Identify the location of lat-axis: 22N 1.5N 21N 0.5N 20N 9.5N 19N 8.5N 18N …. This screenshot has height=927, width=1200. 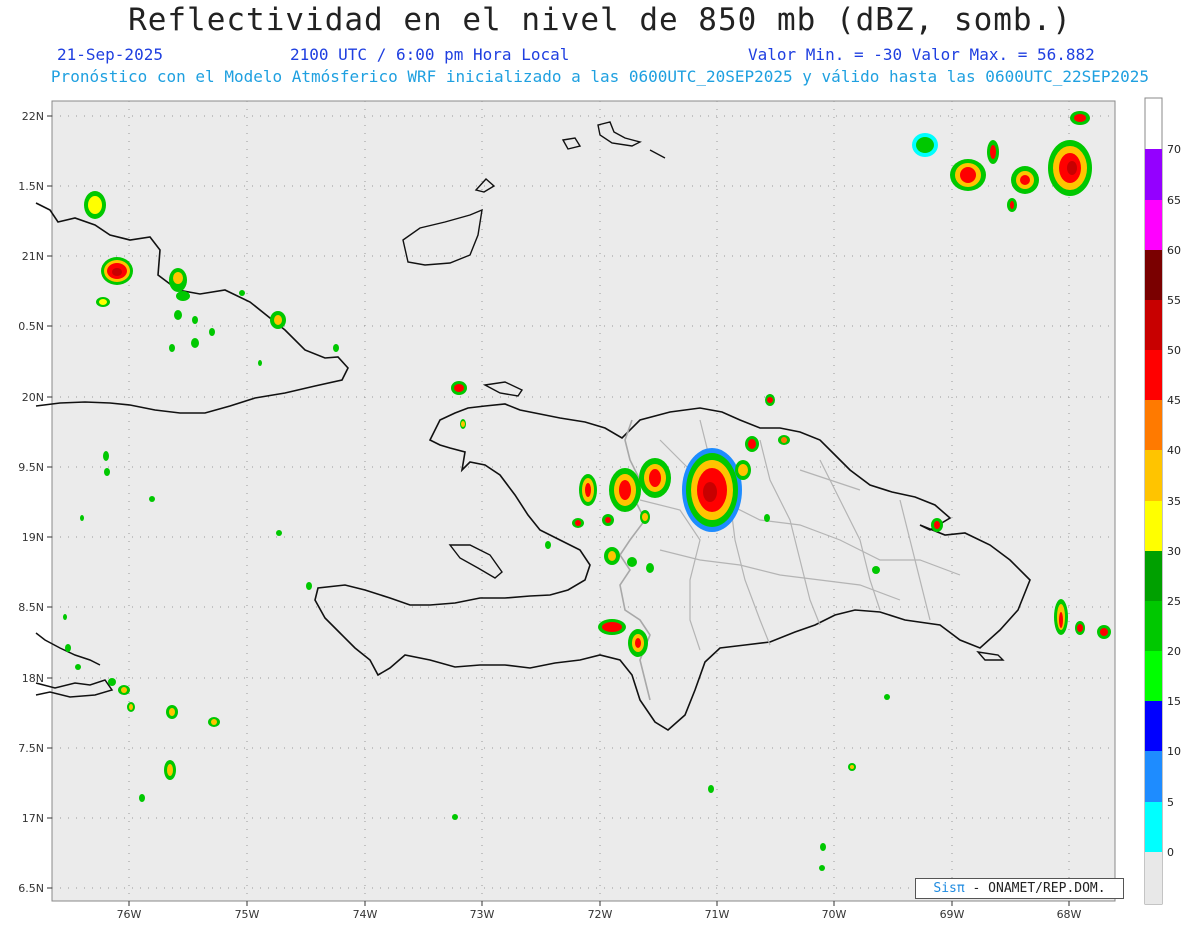
(31, 502).